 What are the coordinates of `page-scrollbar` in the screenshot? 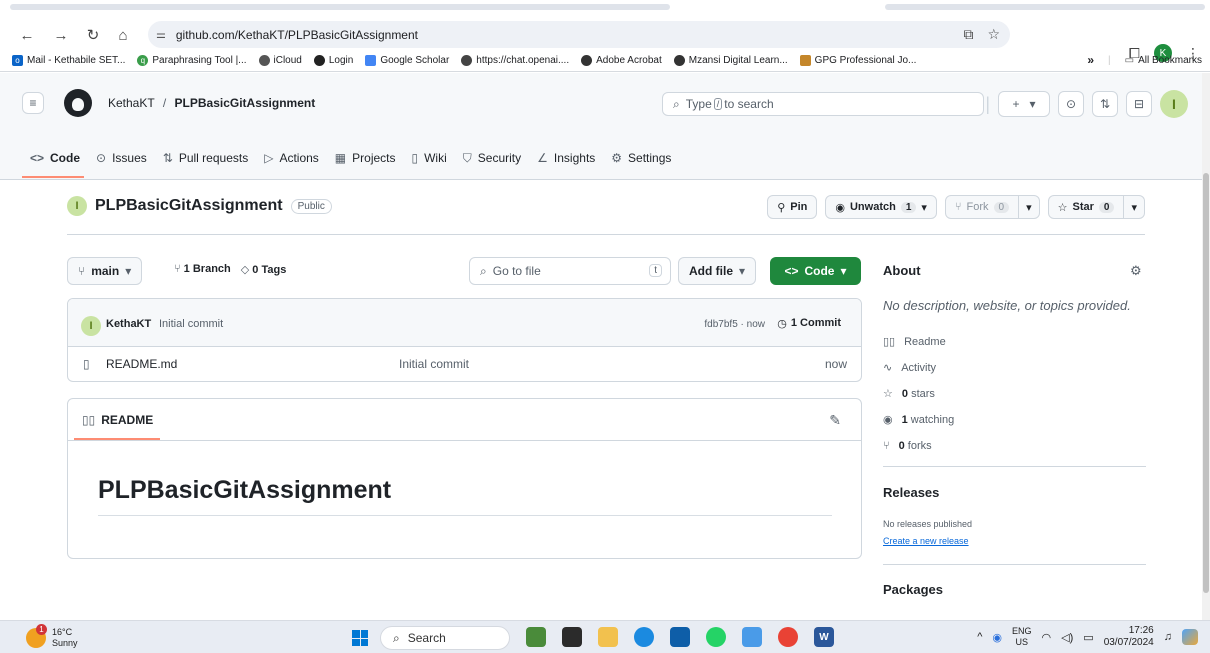 It's located at (1206, 346).